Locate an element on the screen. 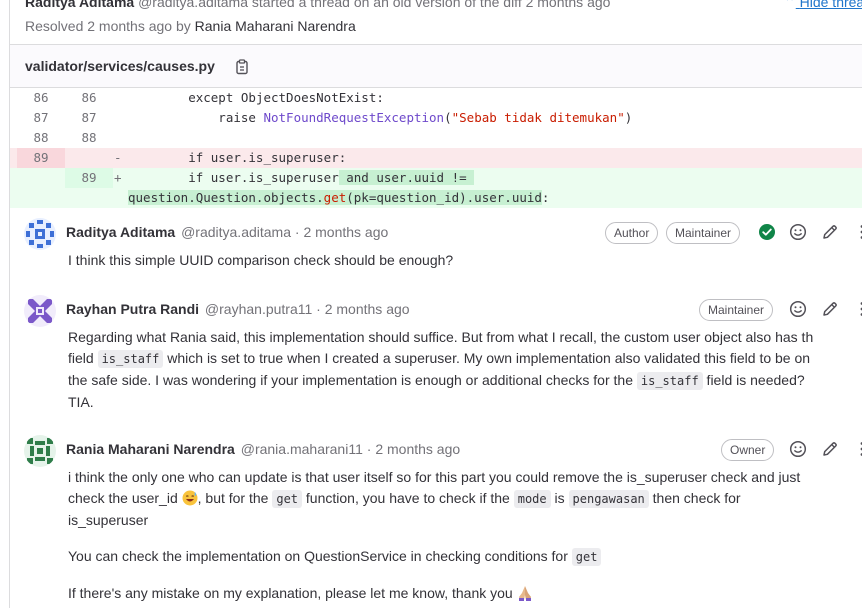 The image size is (862, 608). diff-sign: + is located at coordinates (118, 177).